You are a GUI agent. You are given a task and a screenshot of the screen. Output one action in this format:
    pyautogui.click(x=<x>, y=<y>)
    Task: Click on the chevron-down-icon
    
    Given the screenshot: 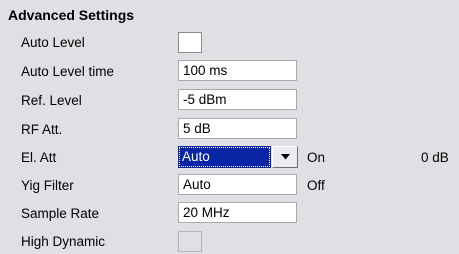 What is the action you would take?
    pyautogui.click(x=285, y=157)
    